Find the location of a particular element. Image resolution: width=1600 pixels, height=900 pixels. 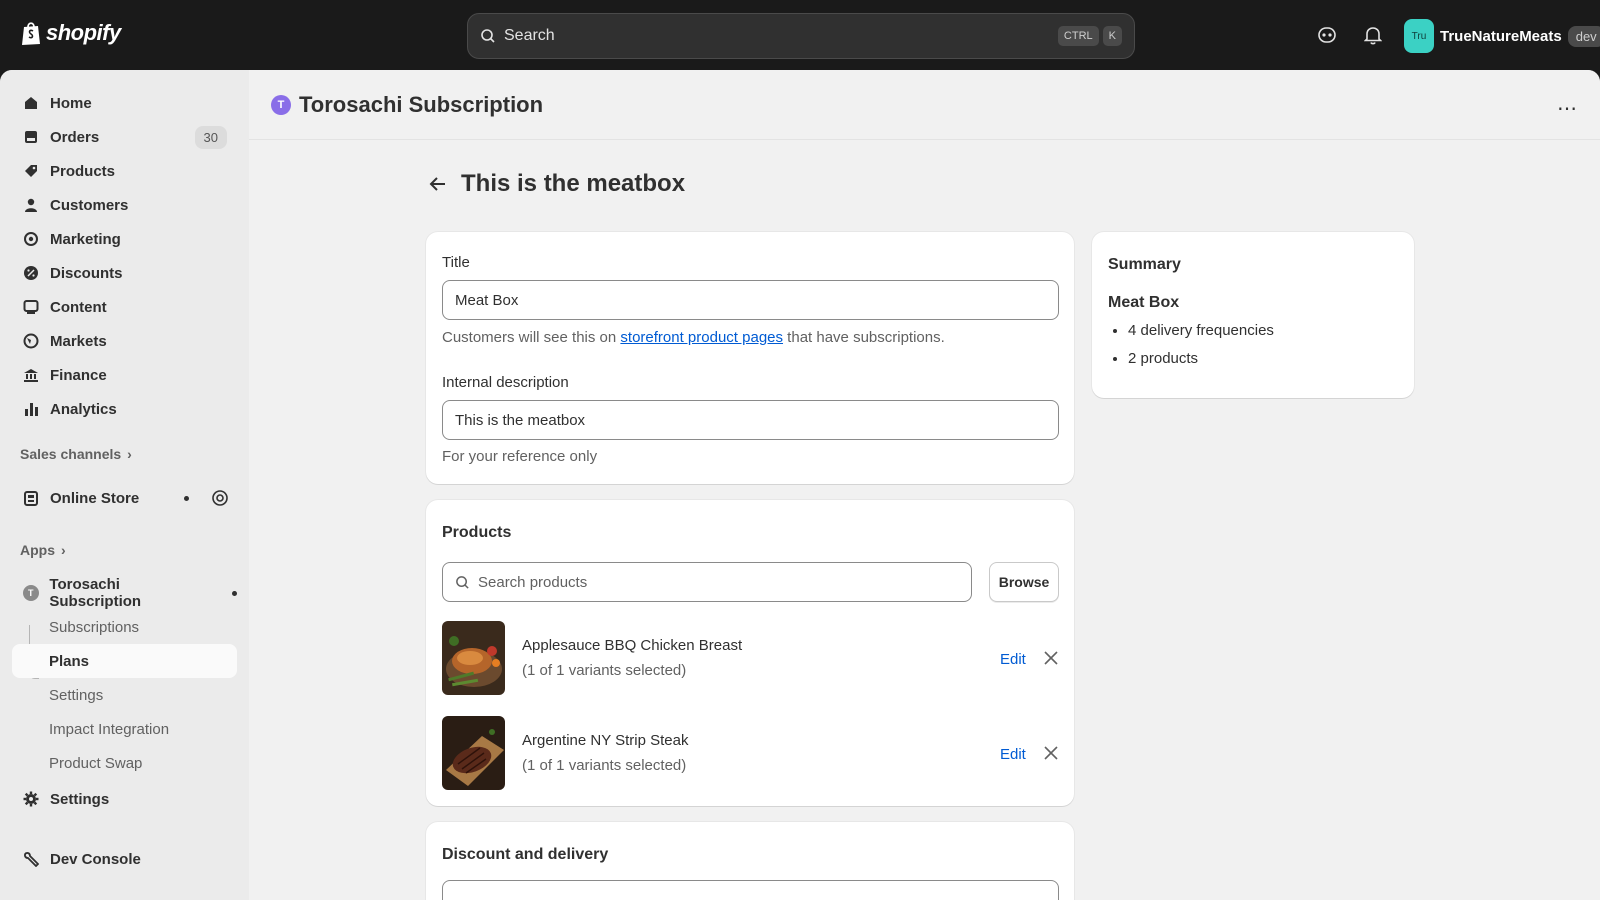

globe-icon is located at coordinates (31, 341).